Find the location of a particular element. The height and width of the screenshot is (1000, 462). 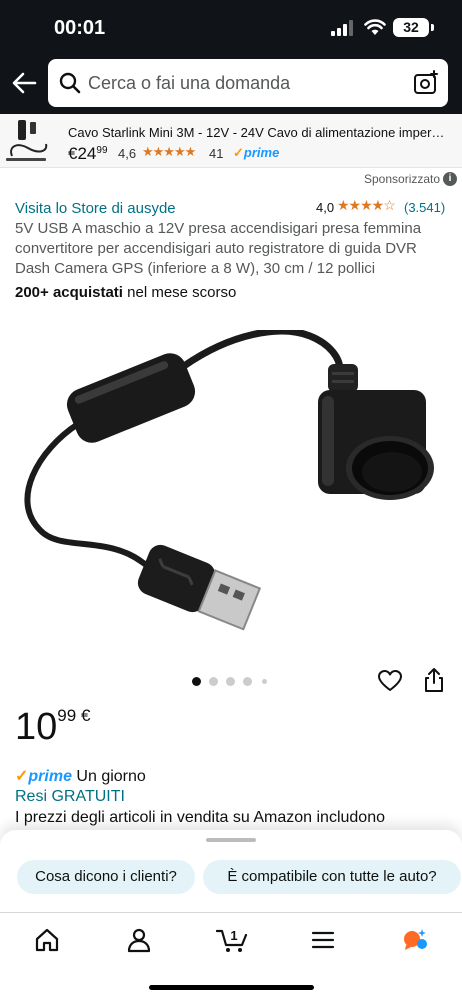

quick-question-chip: Cosa dicono i clienti? is located at coordinates (106, 877).